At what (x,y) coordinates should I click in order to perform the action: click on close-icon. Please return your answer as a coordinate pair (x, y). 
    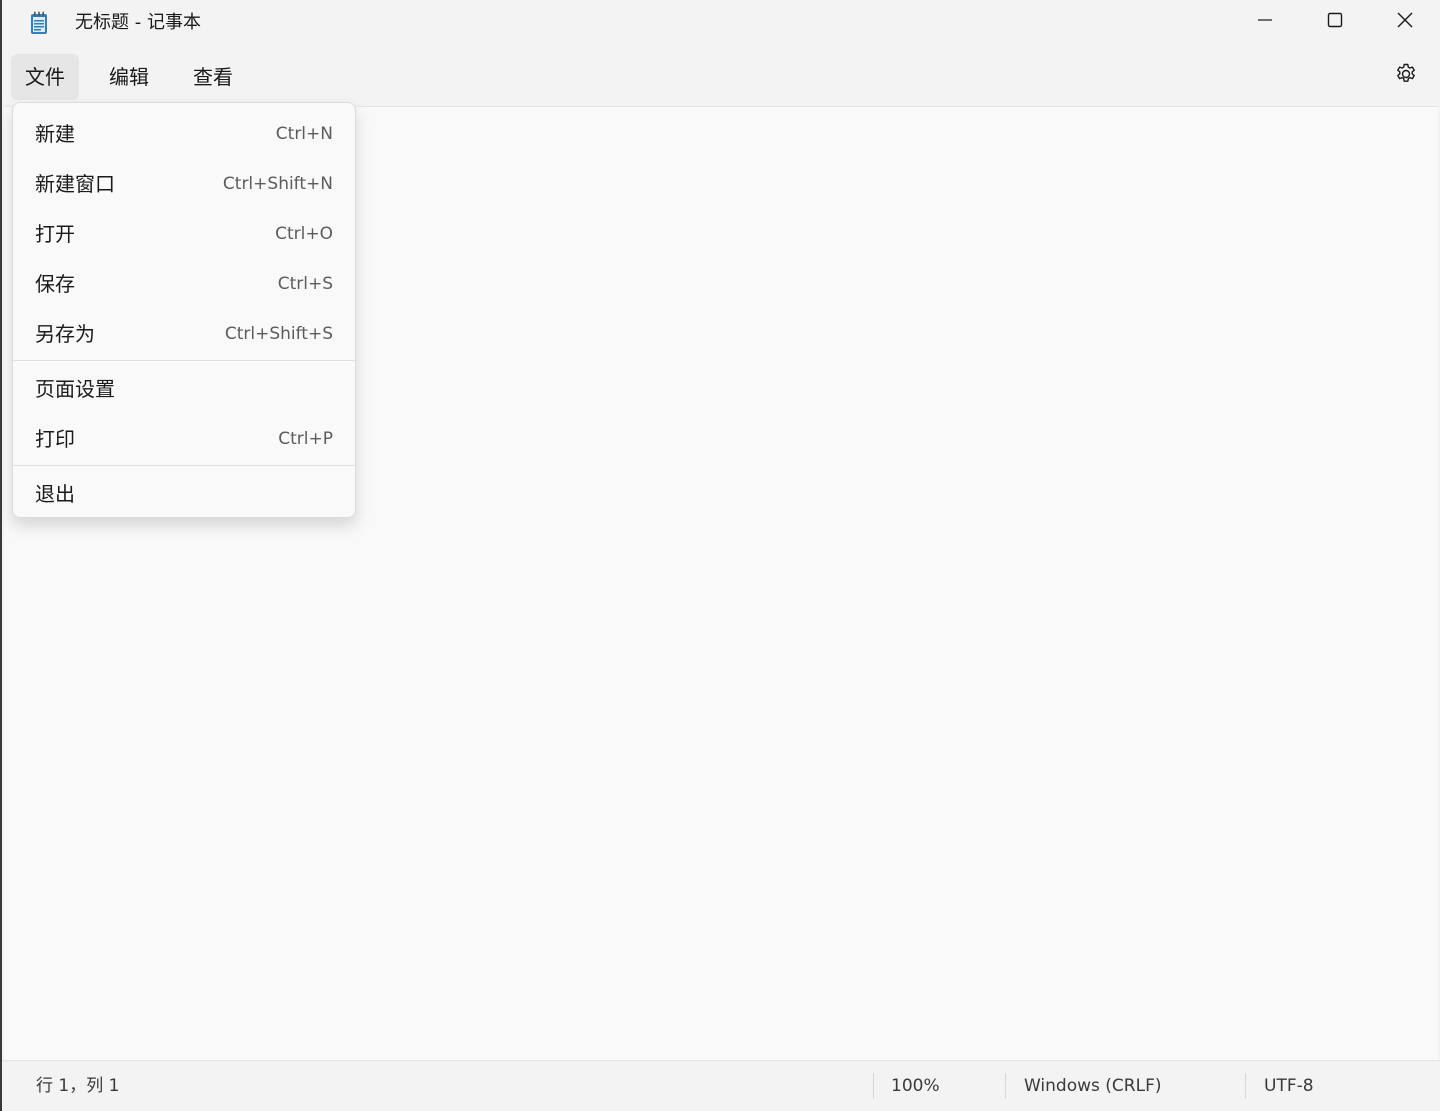
    Looking at the image, I should click on (1405, 22).